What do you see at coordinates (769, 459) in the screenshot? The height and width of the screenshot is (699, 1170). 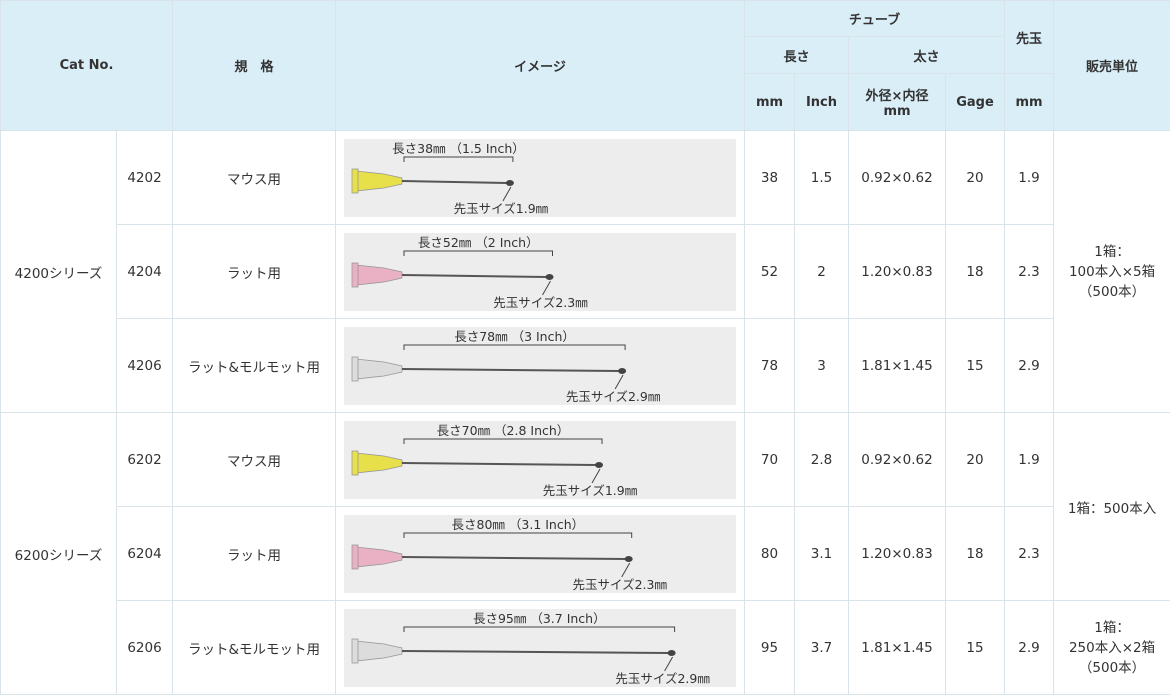 I see `length-mm: 70` at bounding box center [769, 459].